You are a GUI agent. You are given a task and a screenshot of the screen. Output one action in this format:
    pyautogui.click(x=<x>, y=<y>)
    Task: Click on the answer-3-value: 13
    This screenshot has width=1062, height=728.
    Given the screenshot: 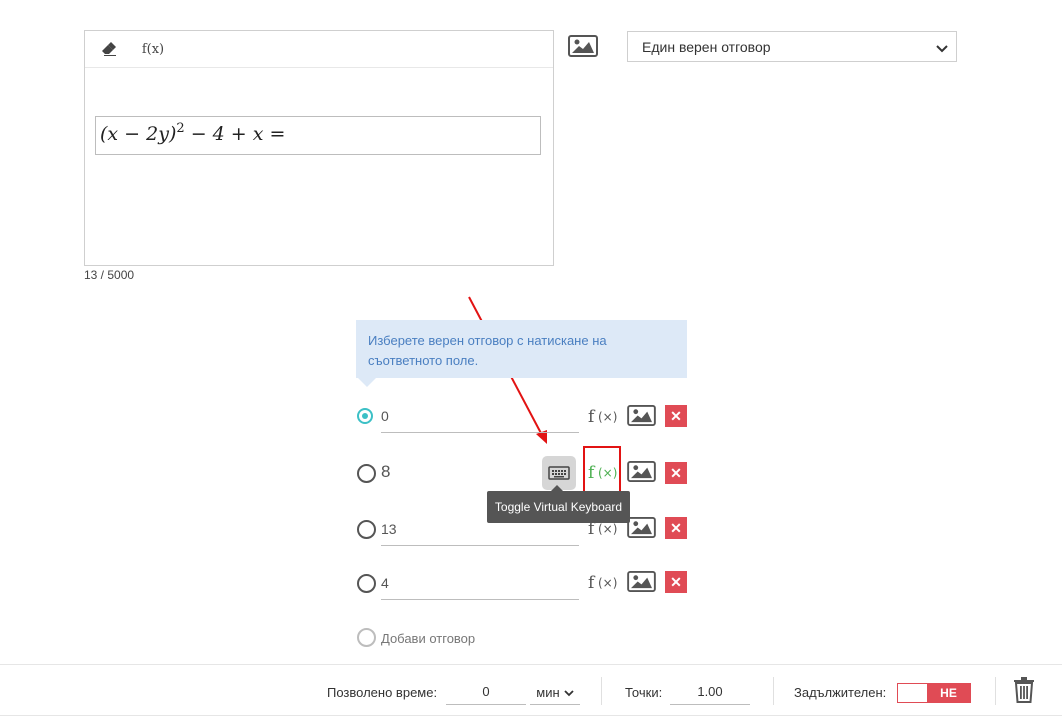 What is the action you would take?
    pyautogui.click(x=389, y=529)
    